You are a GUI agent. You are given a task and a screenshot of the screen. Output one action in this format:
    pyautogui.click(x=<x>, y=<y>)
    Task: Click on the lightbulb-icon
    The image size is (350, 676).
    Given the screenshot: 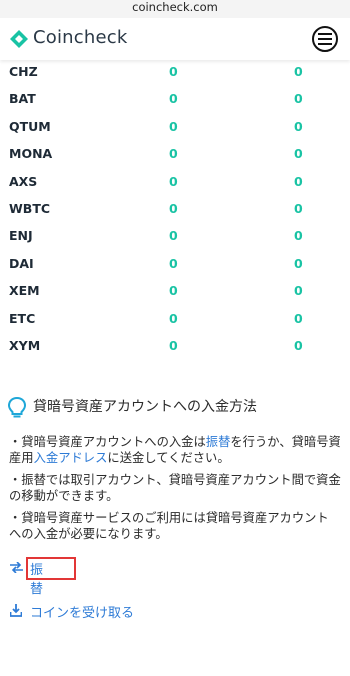 What is the action you would take?
    pyautogui.click(x=17, y=407)
    